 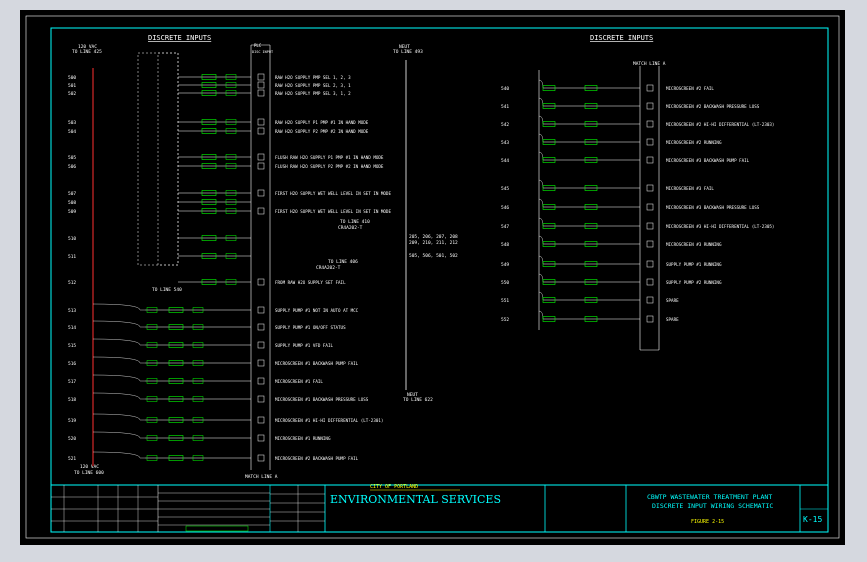 I want to click on rung-line-number: 519, so click(x=72, y=421).